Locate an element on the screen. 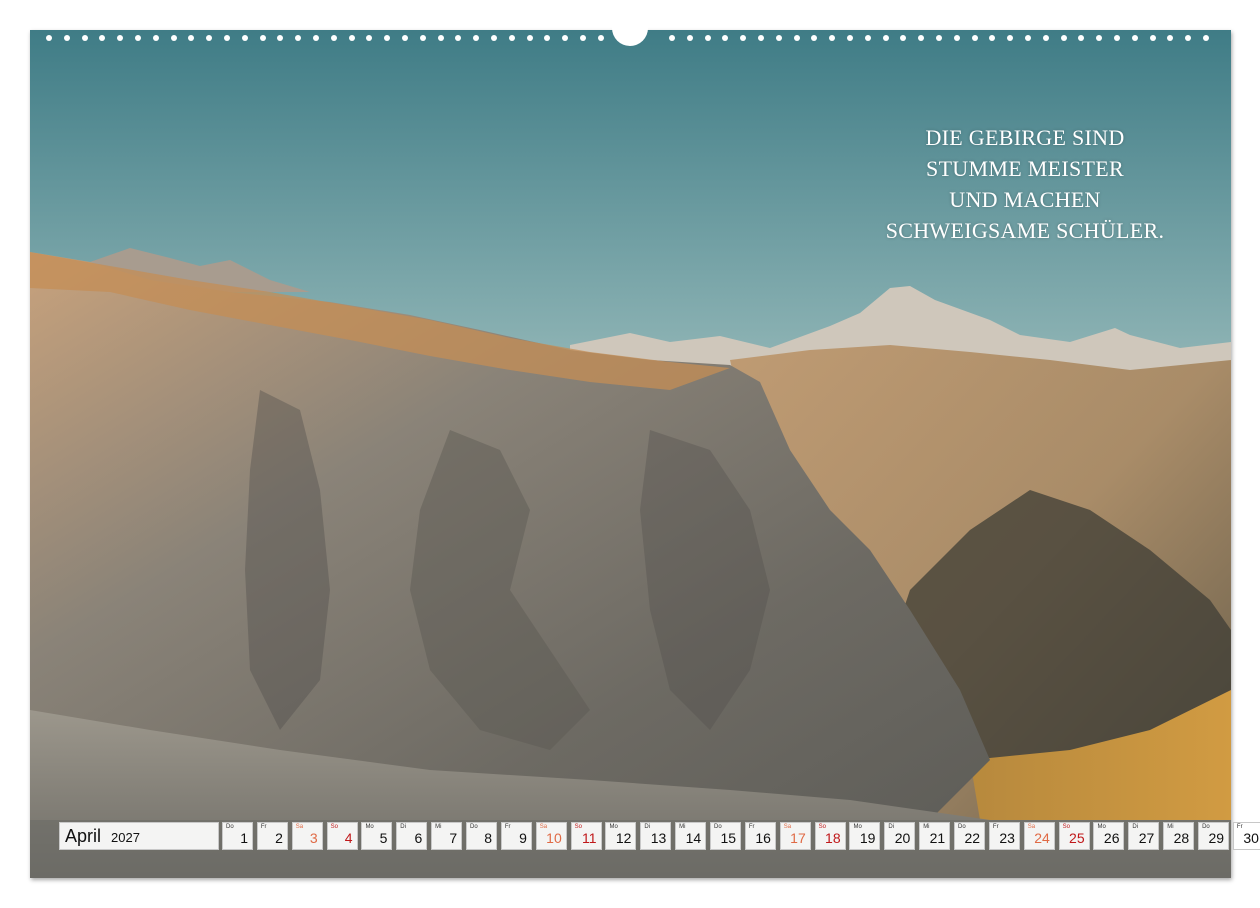 The image size is (1260, 908). day-cell: Di 20 is located at coordinates (900, 836).